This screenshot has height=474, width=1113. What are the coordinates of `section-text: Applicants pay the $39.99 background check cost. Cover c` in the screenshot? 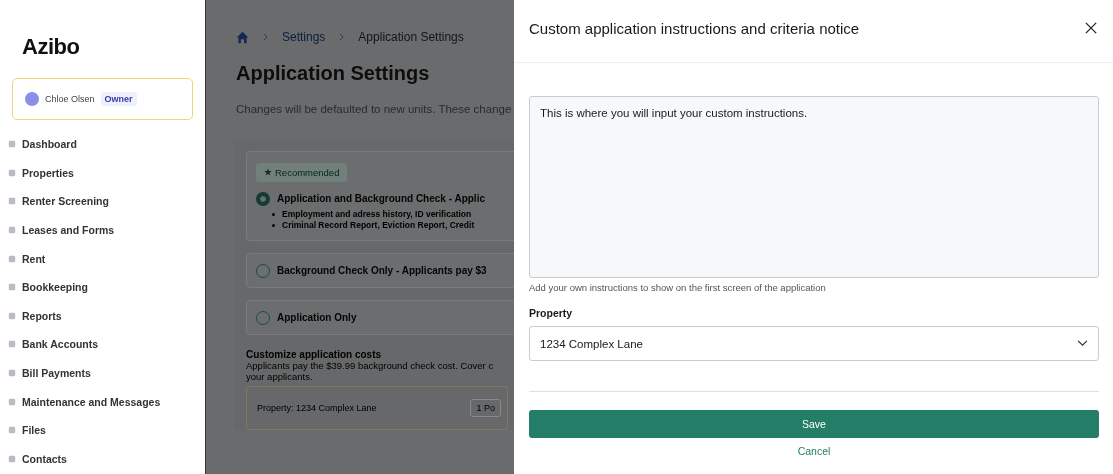 It's located at (370, 365).